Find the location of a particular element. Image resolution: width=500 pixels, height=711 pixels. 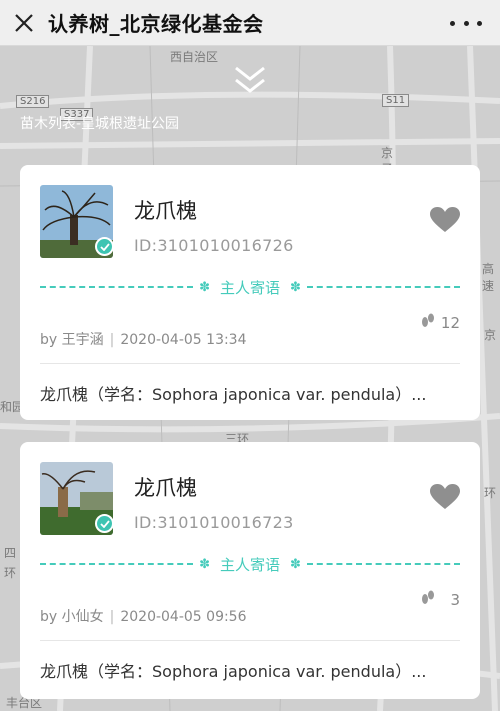

location-title: 苗木列表-皇城根遗址公园 is located at coordinates (100, 124).